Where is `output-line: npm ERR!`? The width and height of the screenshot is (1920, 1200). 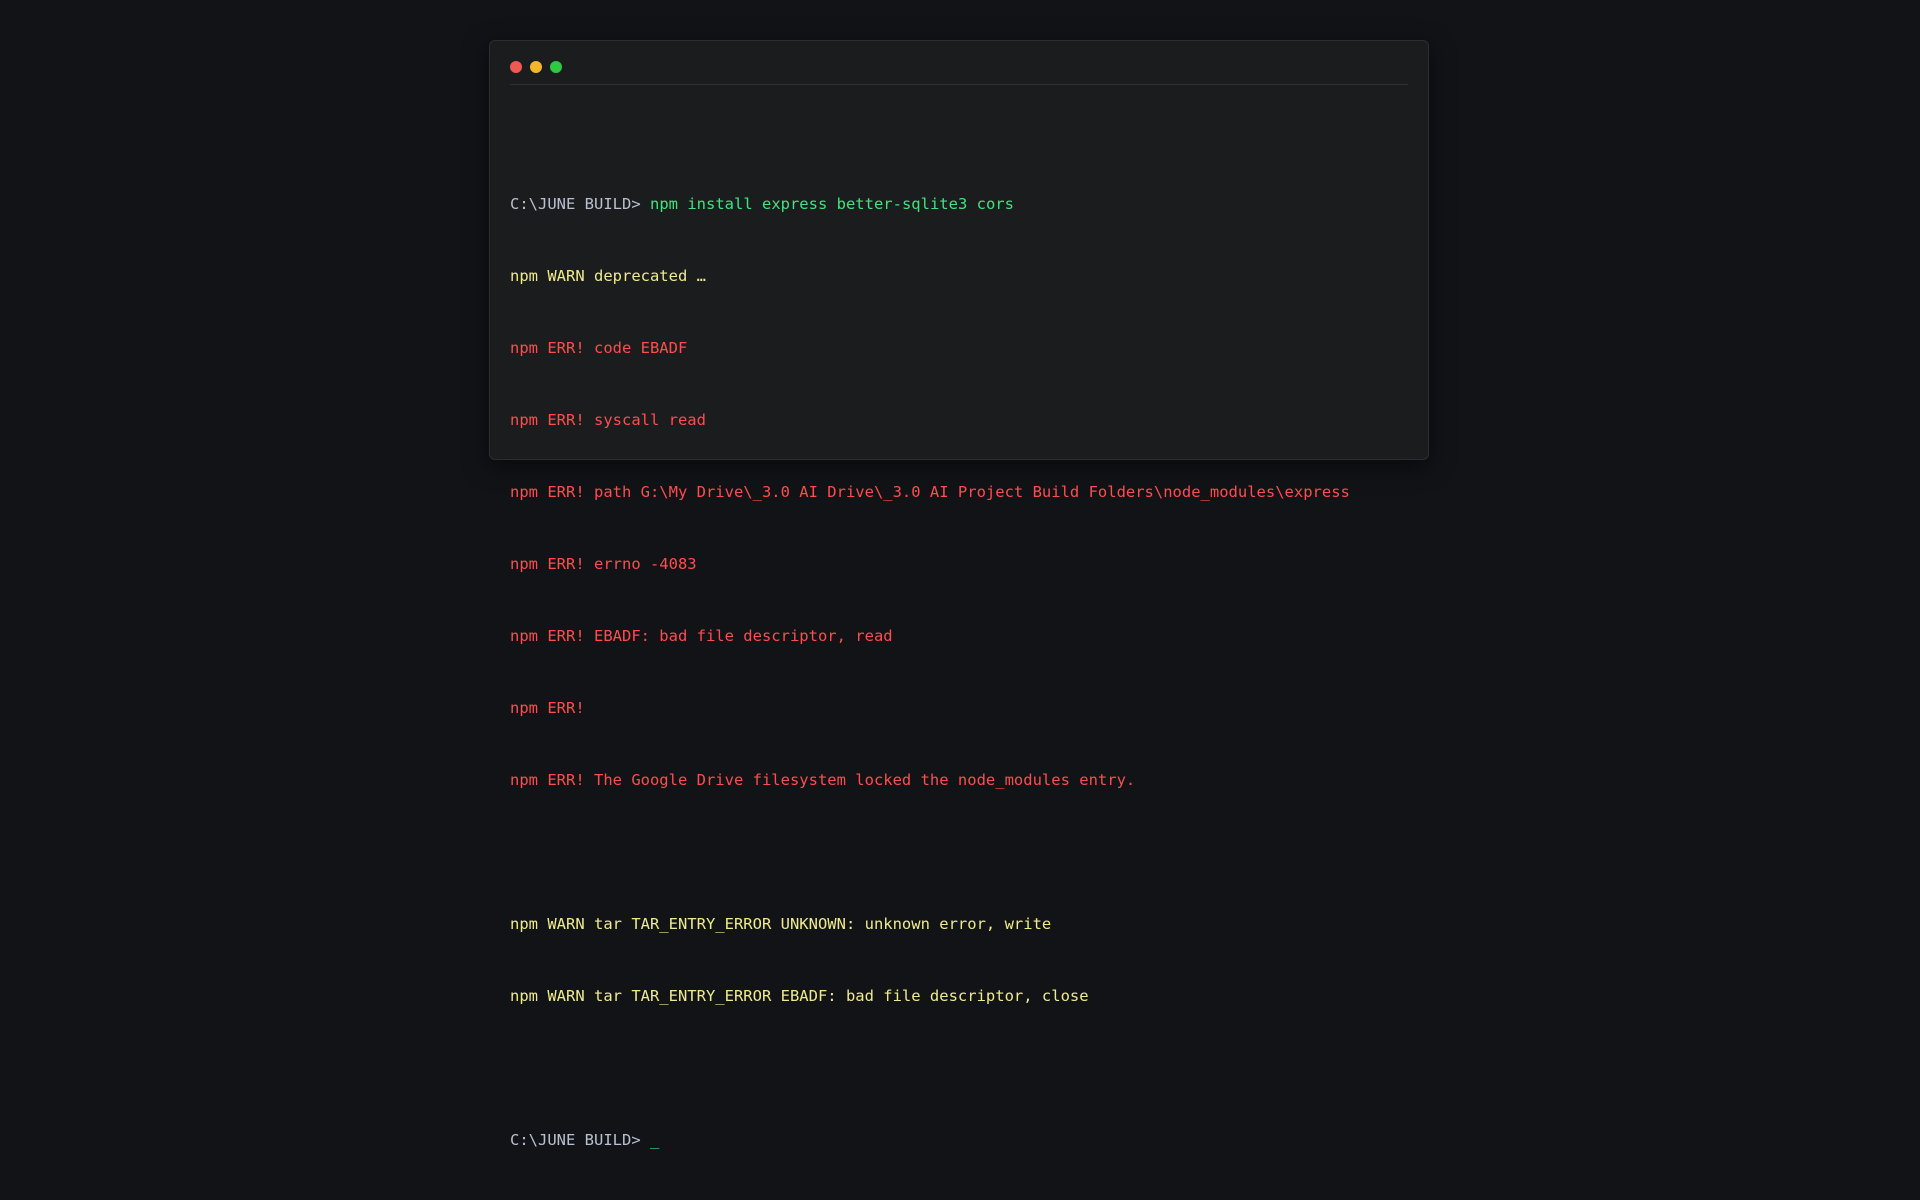 output-line: npm ERR! is located at coordinates (547, 708).